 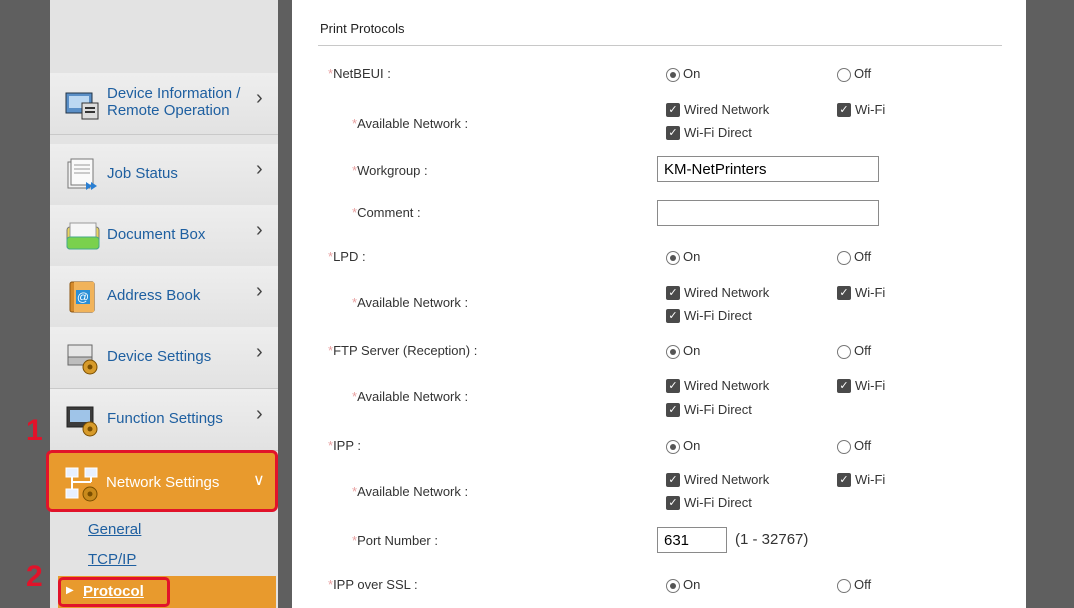 I want to click on sidebar-item-label: Network Settings, so click(x=163, y=482).